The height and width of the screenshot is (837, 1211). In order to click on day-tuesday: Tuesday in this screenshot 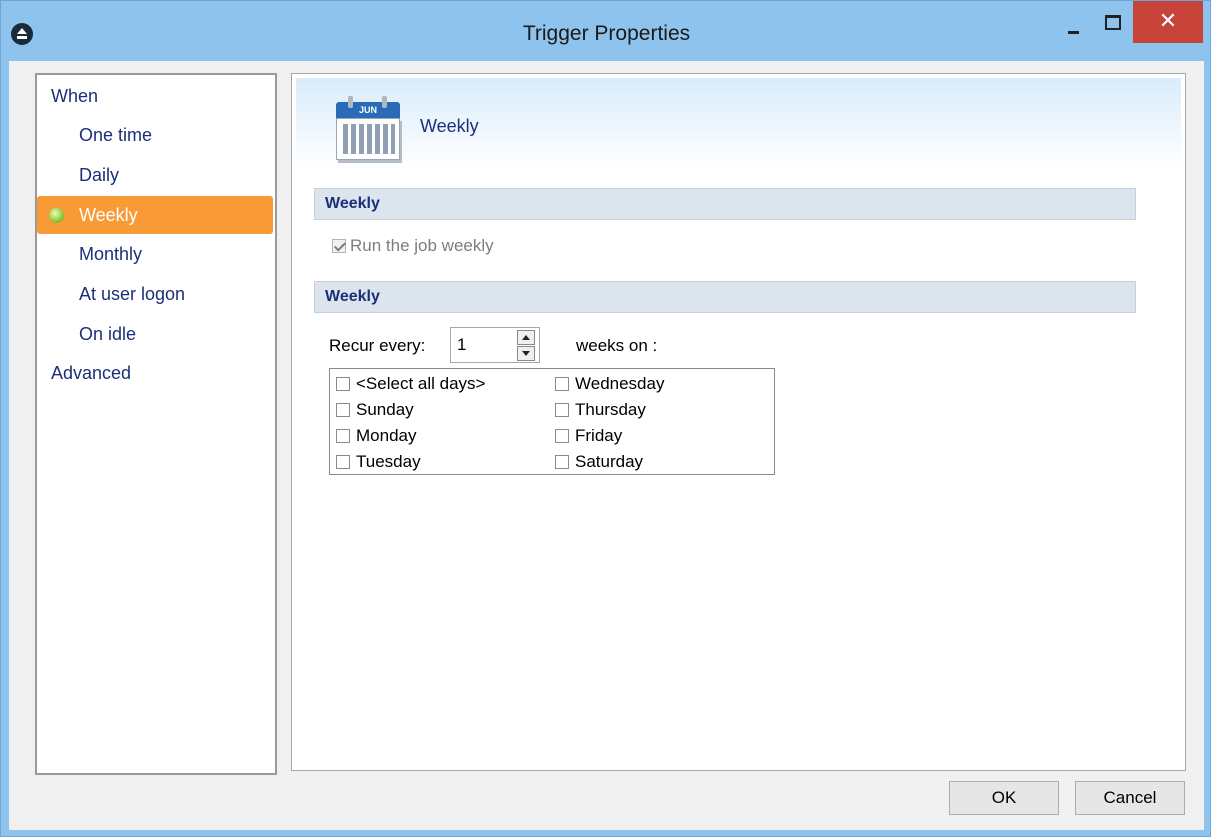, I will do `click(378, 461)`.